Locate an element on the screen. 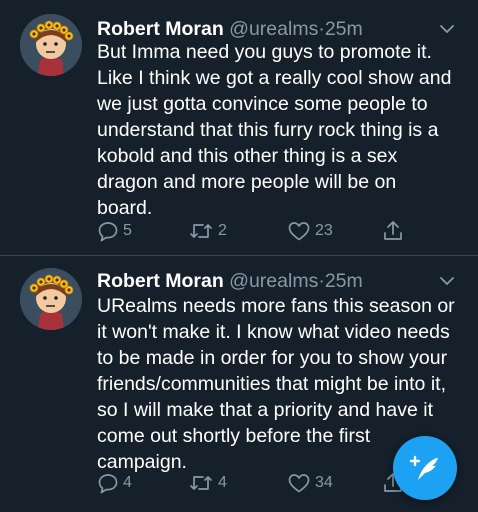 The width and height of the screenshot is (478, 512). tweet-actions: 4 4 34 is located at coordinates (257, 483).